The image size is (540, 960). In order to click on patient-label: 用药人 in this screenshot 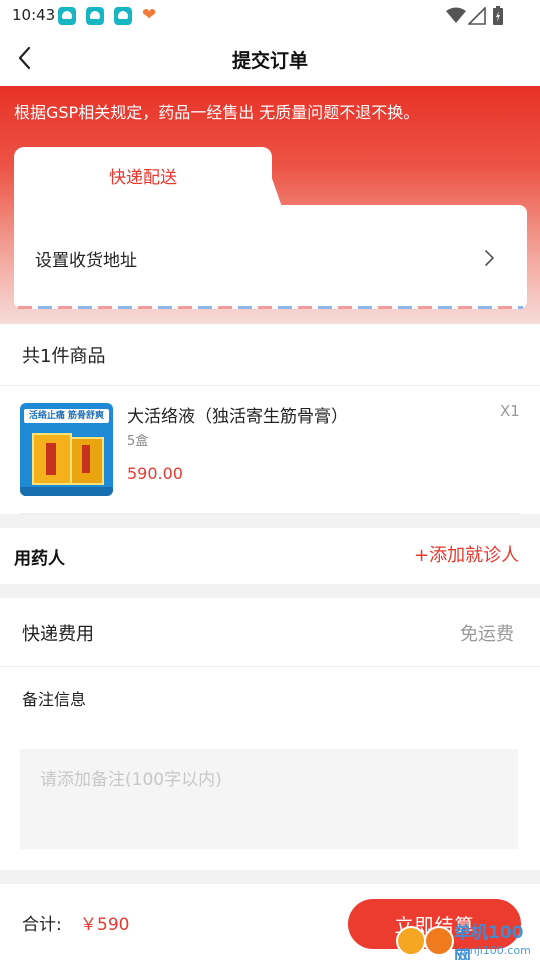, I will do `click(39, 559)`.